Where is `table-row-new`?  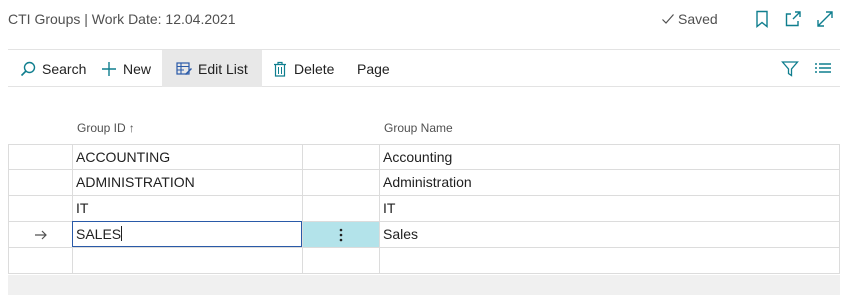
table-row-new is located at coordinates (424, 261).